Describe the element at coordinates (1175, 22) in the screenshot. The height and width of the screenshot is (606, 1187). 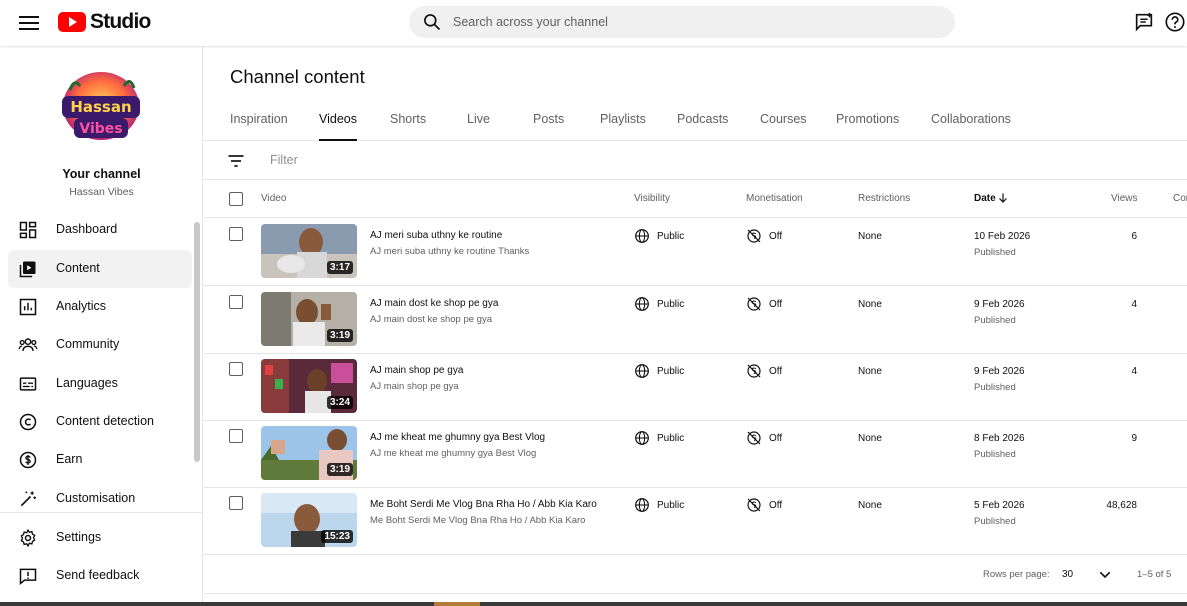
I see `help-icon` at that location.